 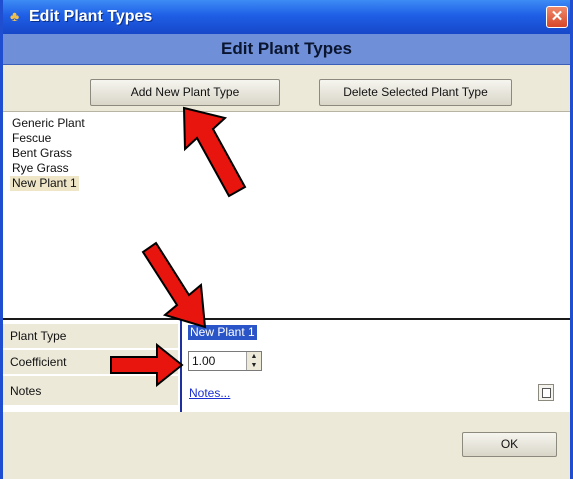 What do you see at coordinates (42, 153) in the screenshot?
I see `list-item: Bent Grass` at bounding box center [42, 153].